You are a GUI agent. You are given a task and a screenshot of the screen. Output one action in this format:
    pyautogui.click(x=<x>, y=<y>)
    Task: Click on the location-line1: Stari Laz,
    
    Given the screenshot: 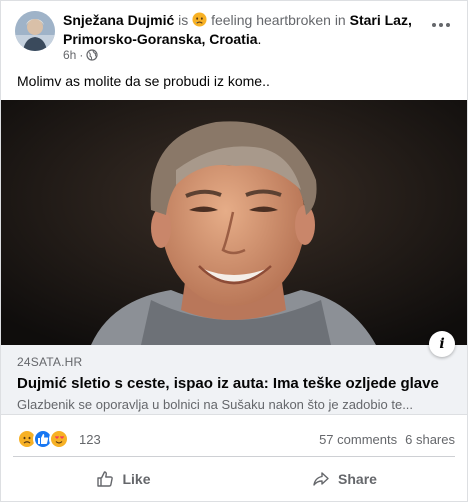 What is the action you would take?
    pyautogui.click(x=381, y=20)
    